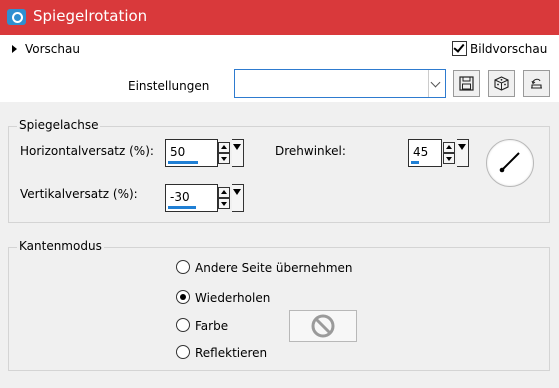 This screenshot has height=388, width=559. What do you see at coordinates (183, 352) in the screenshot?
I see `radio-reflect` at bounding box center [183, 352].